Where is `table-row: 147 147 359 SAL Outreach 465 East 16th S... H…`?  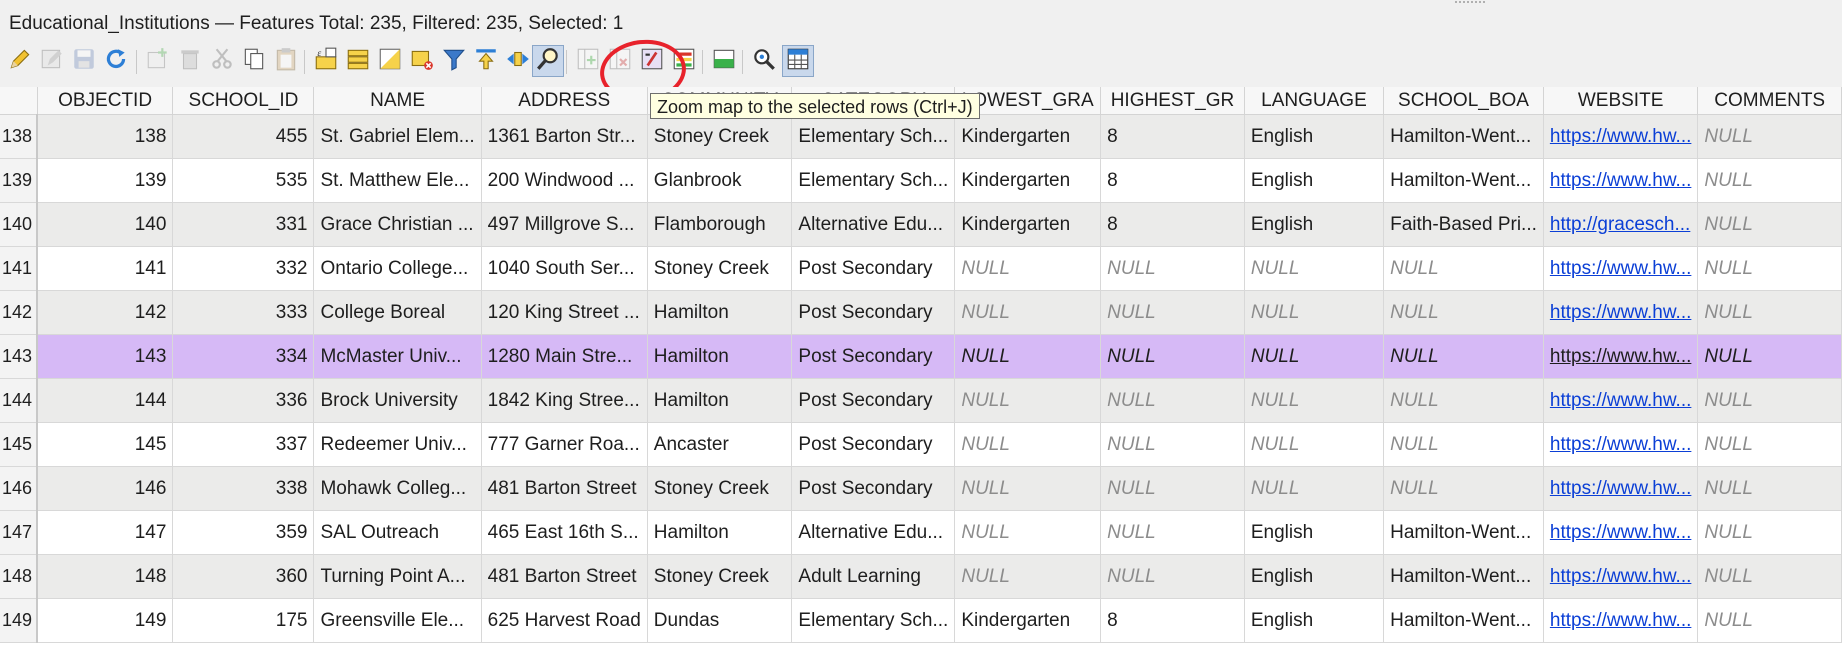 table-row: 147 147 359 SAL Outreach 465 East 16th S... H… is located at coordinates (921, 532).